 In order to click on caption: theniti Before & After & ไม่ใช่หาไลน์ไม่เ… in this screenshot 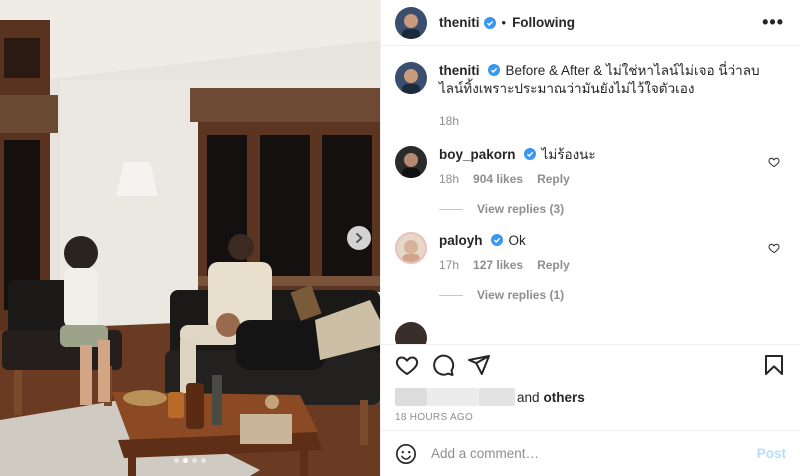, I will do `click(590, 96)`.